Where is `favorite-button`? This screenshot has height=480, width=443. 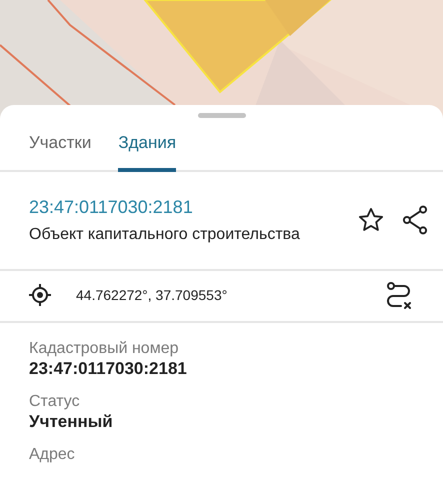 favorite-button is located at coordinates (371, 220).